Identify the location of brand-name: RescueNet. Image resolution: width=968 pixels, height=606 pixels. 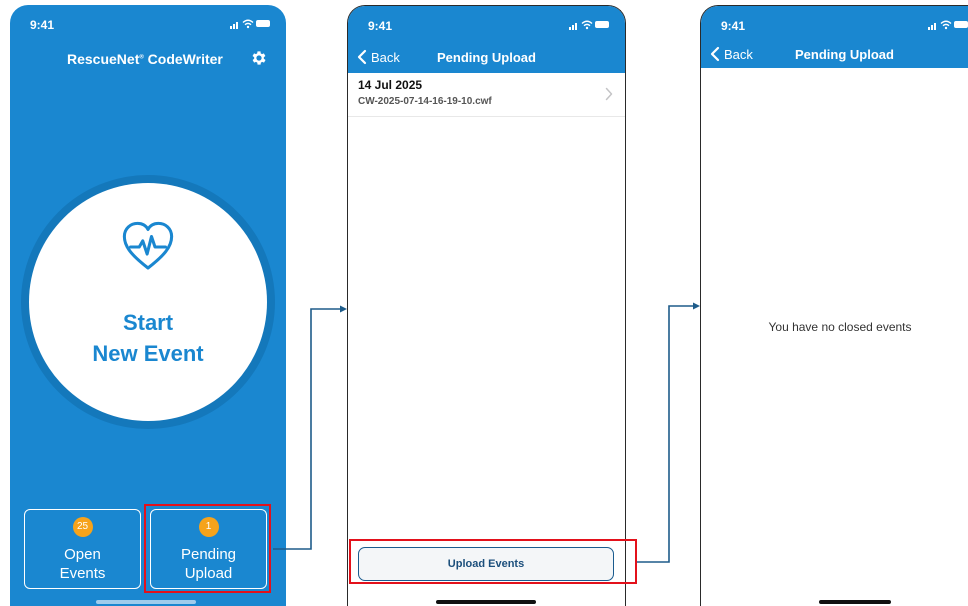
(103, 59).